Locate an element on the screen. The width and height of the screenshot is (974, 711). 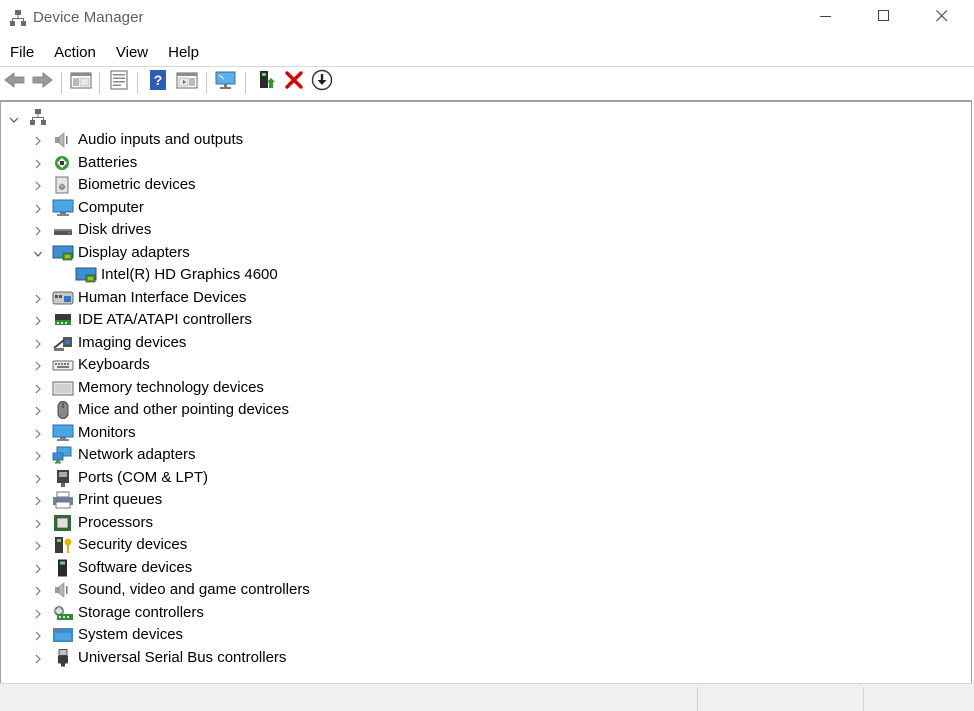
tree-item-universal-serial-bus-controllers: Universal Serial Bus controllers is located at coordinates (300, 658).